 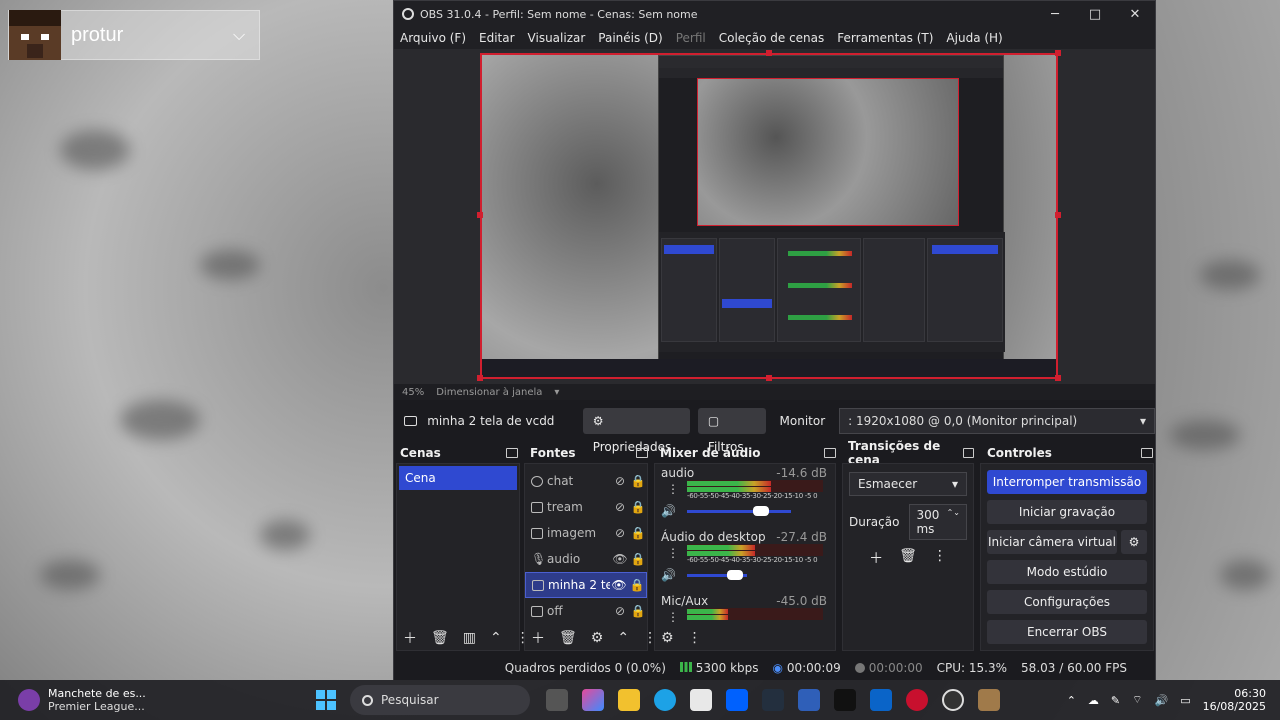 I want to click on source-item: tream ⊘ 🔒, so click(x=586, y=507).